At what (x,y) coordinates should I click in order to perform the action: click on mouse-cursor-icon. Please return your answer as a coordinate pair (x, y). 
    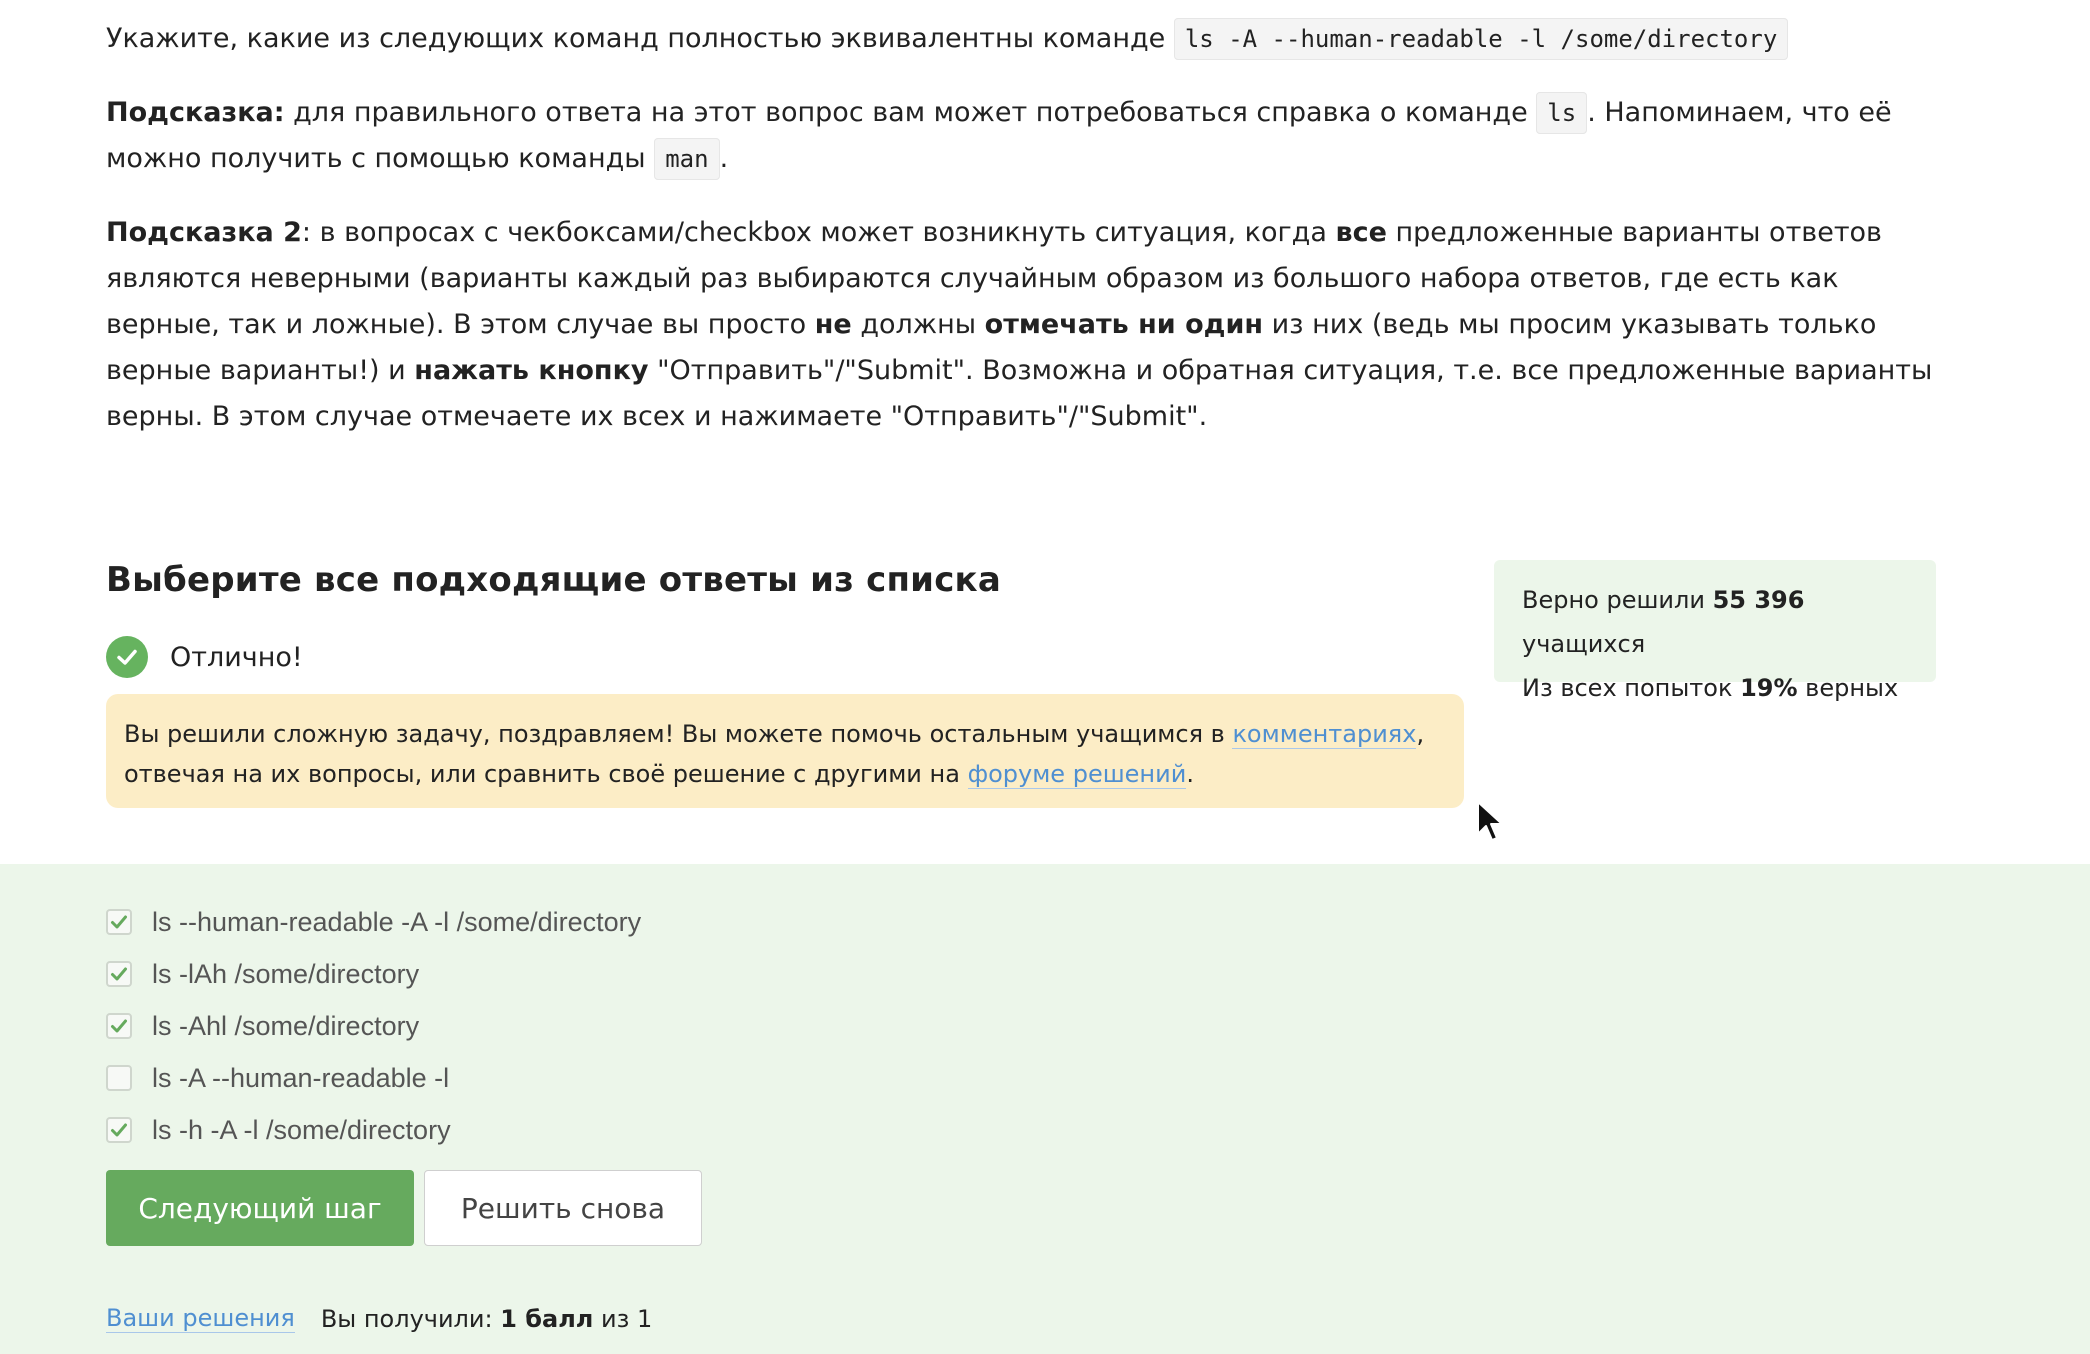
    Looking at the image, I should click on (1490, 824).